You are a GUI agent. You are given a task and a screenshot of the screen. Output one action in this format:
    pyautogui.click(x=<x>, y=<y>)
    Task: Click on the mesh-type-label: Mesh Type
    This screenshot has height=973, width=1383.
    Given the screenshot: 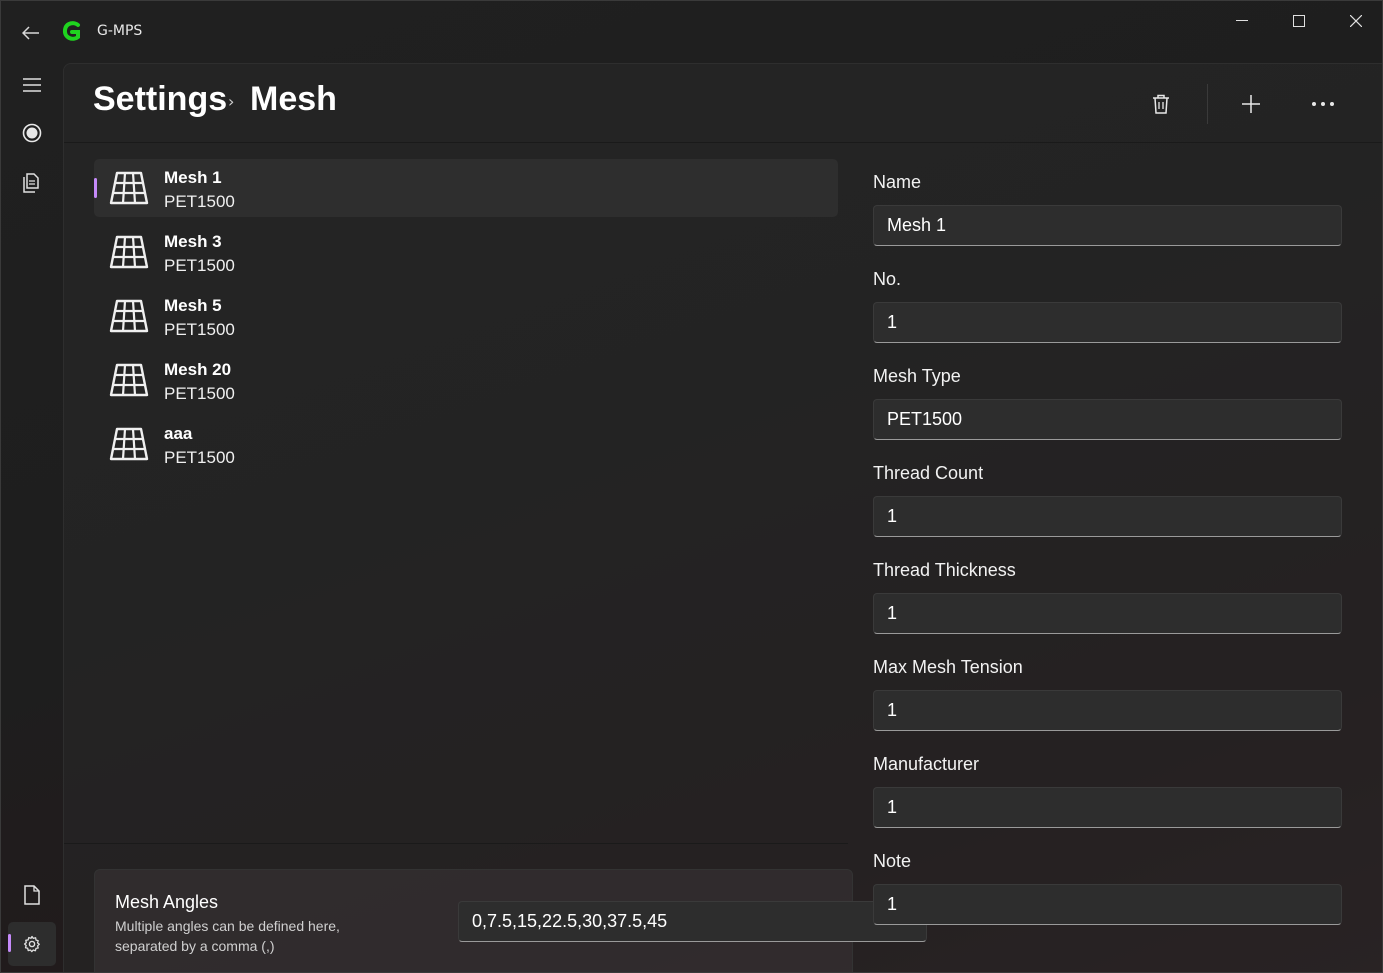 What is the action you would take?
    pyautogui.click(x=917, y=376)
    